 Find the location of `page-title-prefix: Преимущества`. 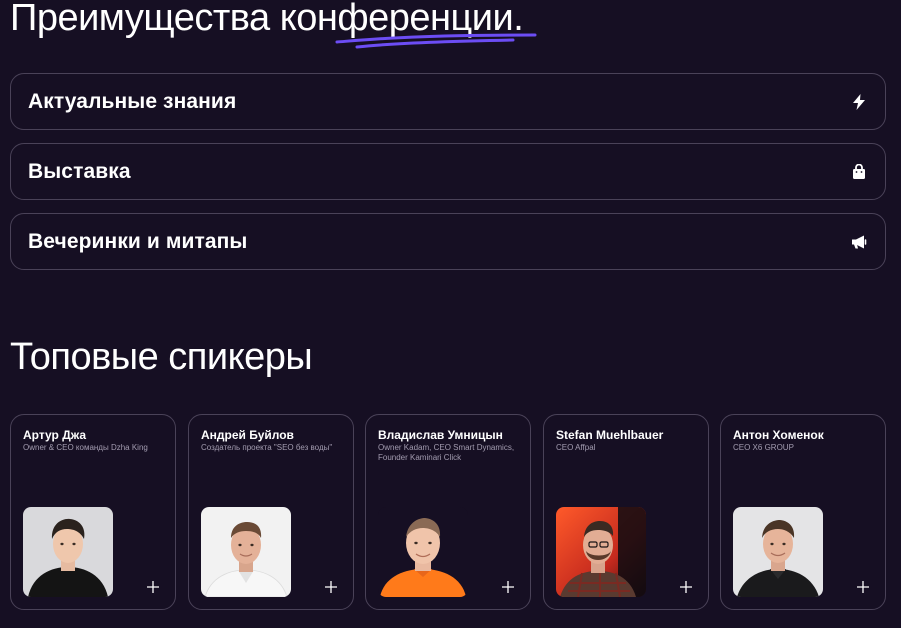

page-title-prefix: Преимущества is located at coordinates (145, 19).